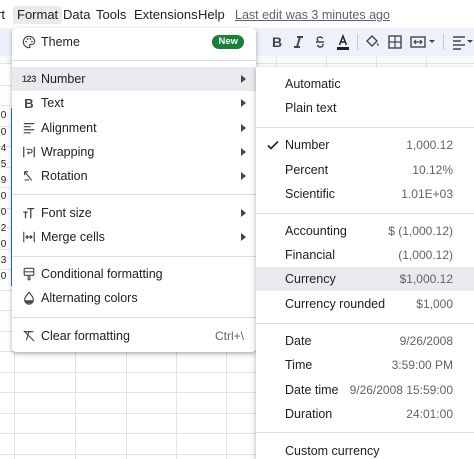  Describe the element at coordinates (29, 213) in the screenshot. I see `font-size-icon` at that location.